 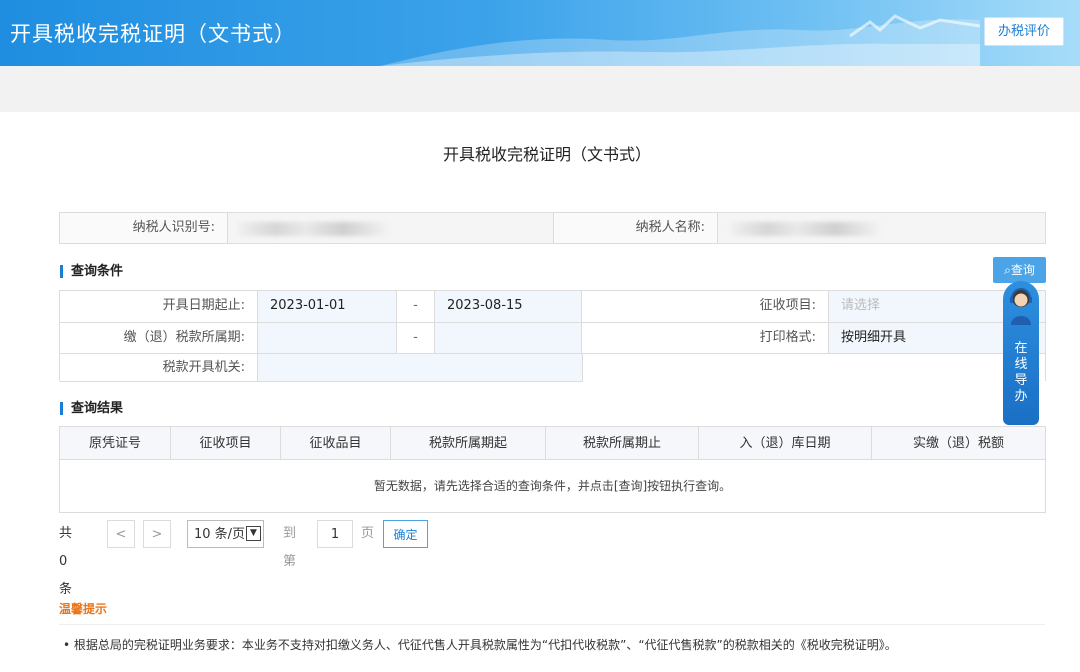 I want to click on query-button-label: 查询, so click(x=1022, y=270).